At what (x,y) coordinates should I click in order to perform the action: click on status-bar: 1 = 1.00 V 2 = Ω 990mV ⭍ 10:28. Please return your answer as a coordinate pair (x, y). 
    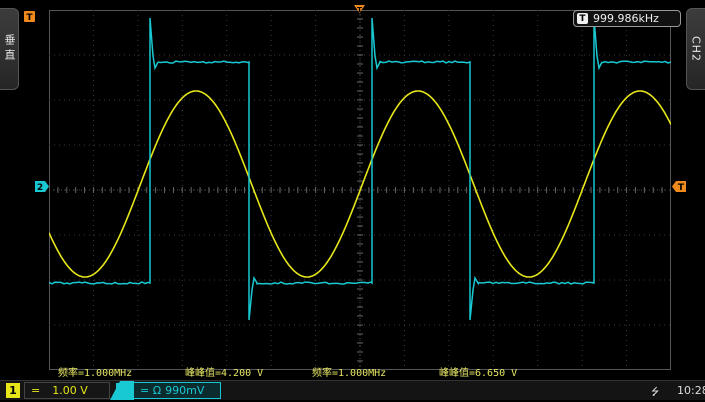
    Looking at the image, I should click on (352, 390).